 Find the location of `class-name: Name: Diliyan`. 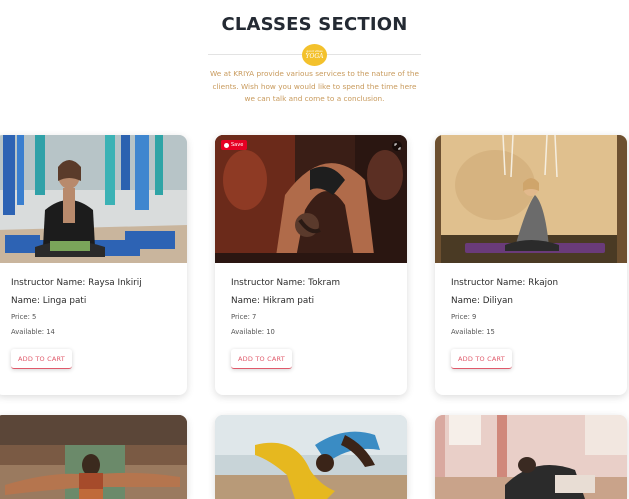

class-name: Name: Diliyan is located at coordinates (482, 301).